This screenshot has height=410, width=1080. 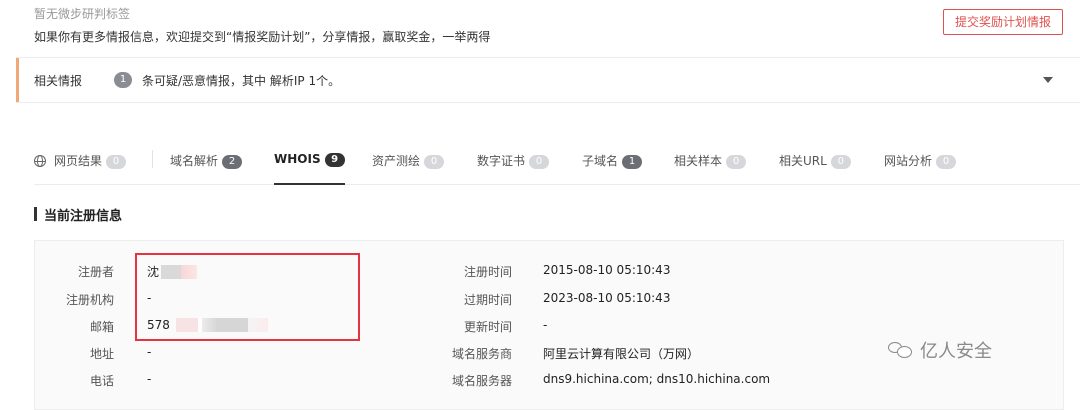 I want to click on section-accent-bar, so click(x=35, y=214).